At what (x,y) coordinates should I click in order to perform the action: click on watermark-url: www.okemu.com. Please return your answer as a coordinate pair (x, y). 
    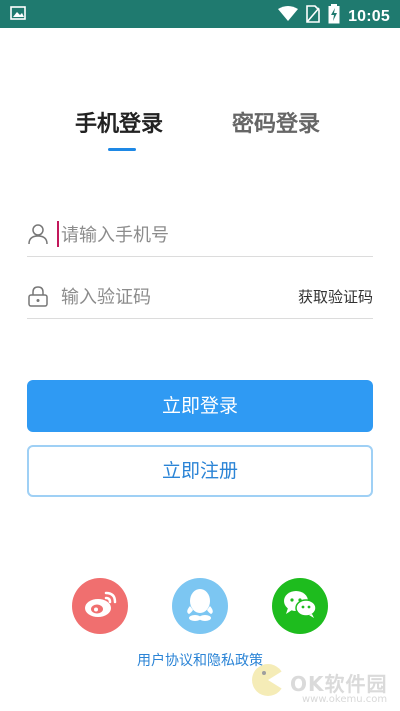
    Looking at the image, I should click on (345, 699).